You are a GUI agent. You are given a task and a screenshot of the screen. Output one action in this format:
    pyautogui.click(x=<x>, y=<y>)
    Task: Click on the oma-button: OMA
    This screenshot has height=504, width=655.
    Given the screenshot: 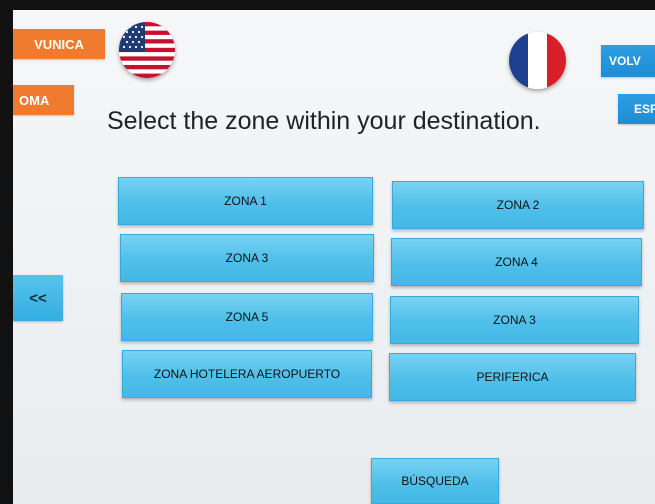 What is the action you would take?
    pyautogui.click(x=43, y=100)
    